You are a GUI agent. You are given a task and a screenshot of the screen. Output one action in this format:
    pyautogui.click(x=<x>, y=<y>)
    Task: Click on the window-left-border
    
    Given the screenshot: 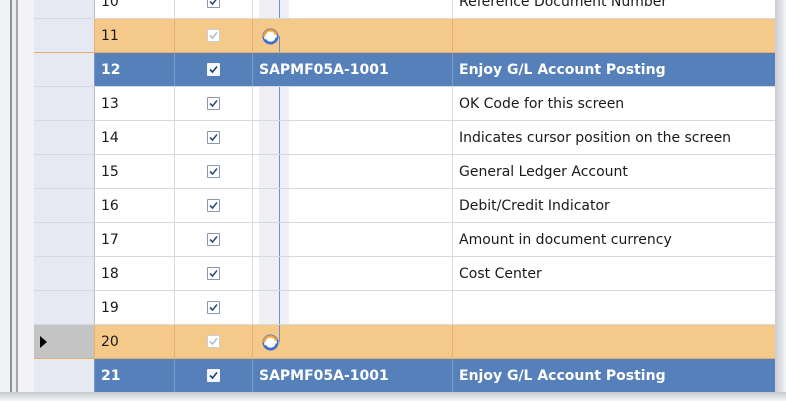 What is the action you would take?
    pyautogui.click(x=17, y=196)
    